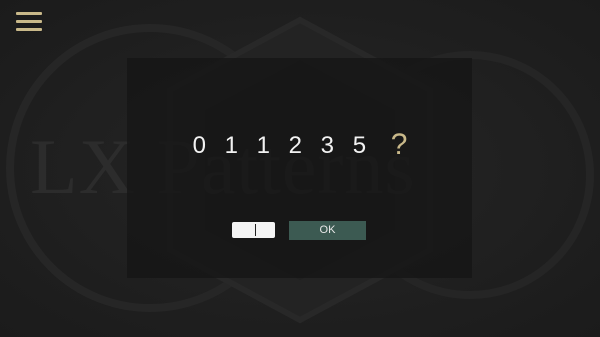 The height and width of the screenshot is (337, 600). Describe the element at coordinates (327, 230) in the screenshot. I see `ok-button: OK` at that location.